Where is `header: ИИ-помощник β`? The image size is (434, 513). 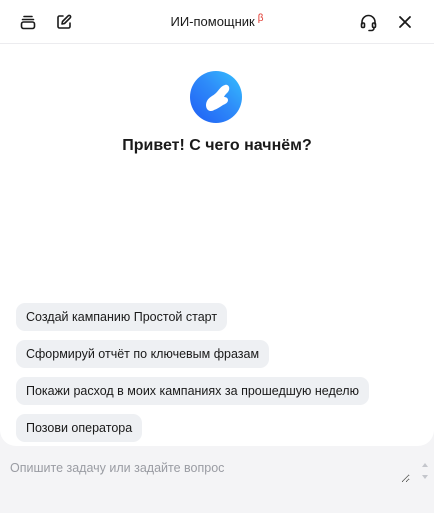 header: ИИ-помощник β is located at coordinates (217, 22).